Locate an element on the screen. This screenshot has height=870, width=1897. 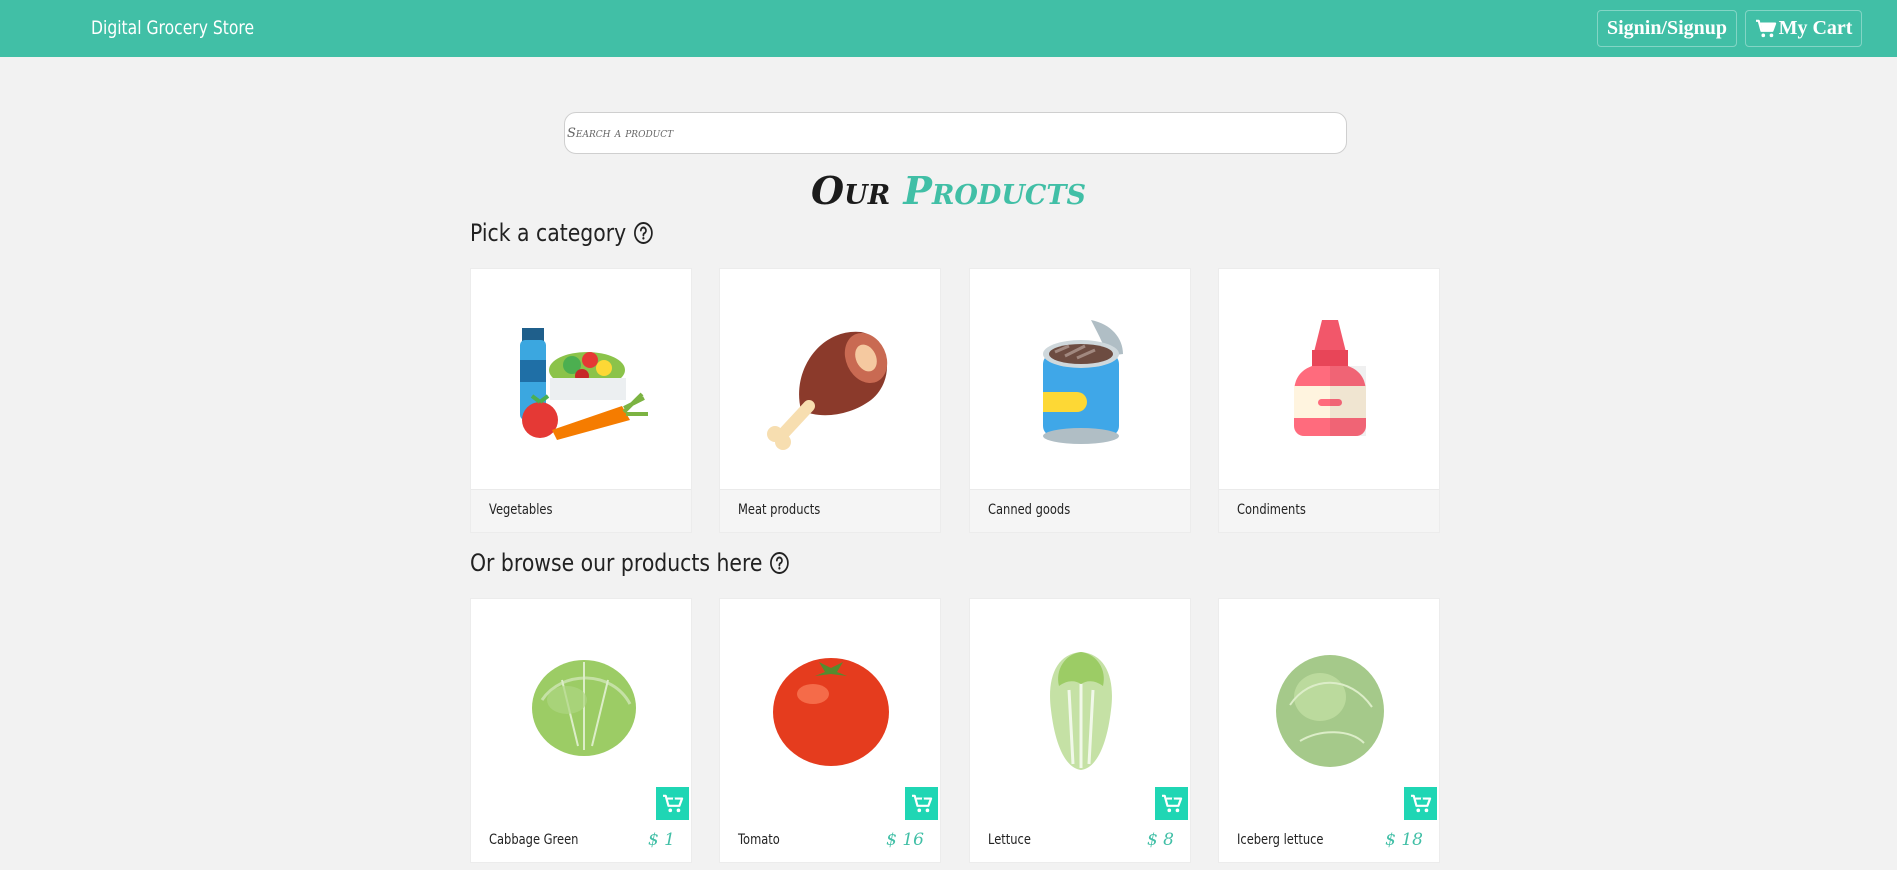
category-section-title: Pick a category is located at coordinates (561, 233).